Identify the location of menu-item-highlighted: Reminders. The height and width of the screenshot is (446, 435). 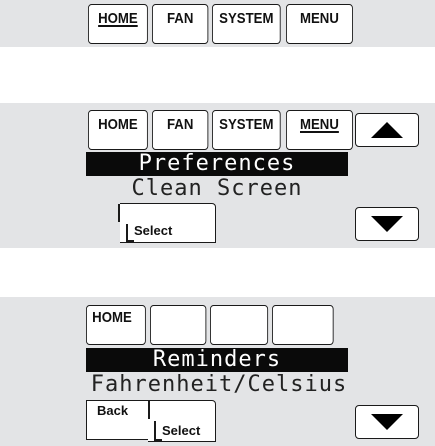
(217, 360).